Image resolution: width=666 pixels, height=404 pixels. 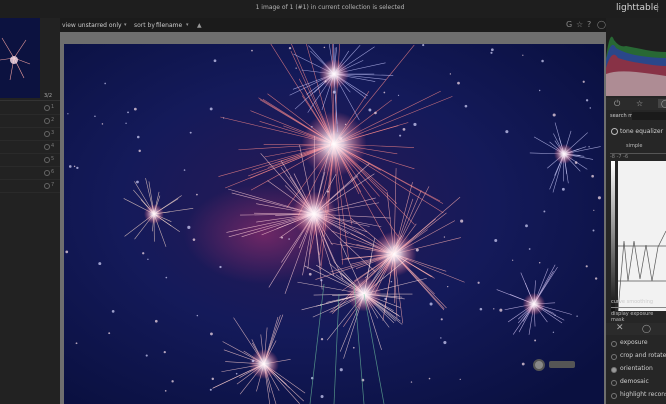 What do you see at coordinates (634, 146) in the screenshot?
I see `tab-simple: simple` at bounding box center [634, 146].